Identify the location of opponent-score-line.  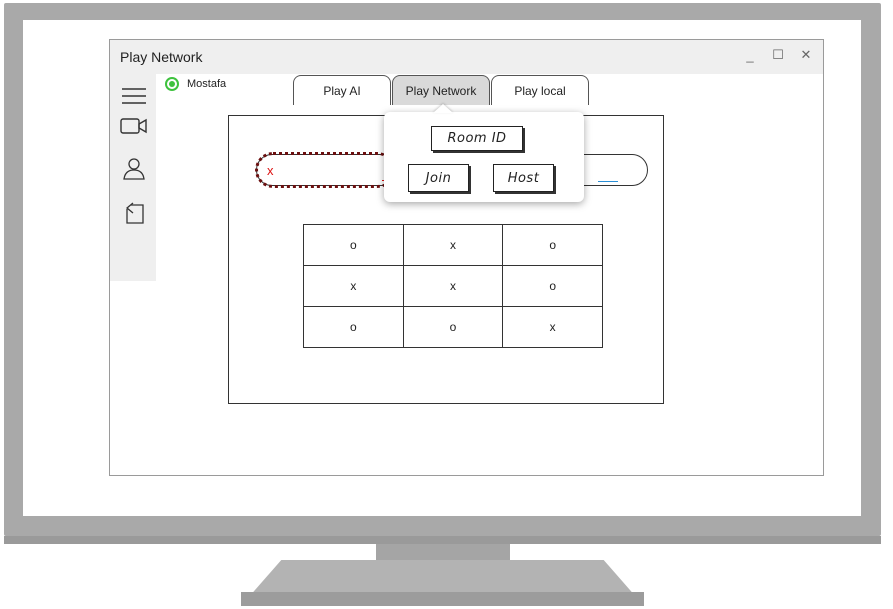
(608, 181).